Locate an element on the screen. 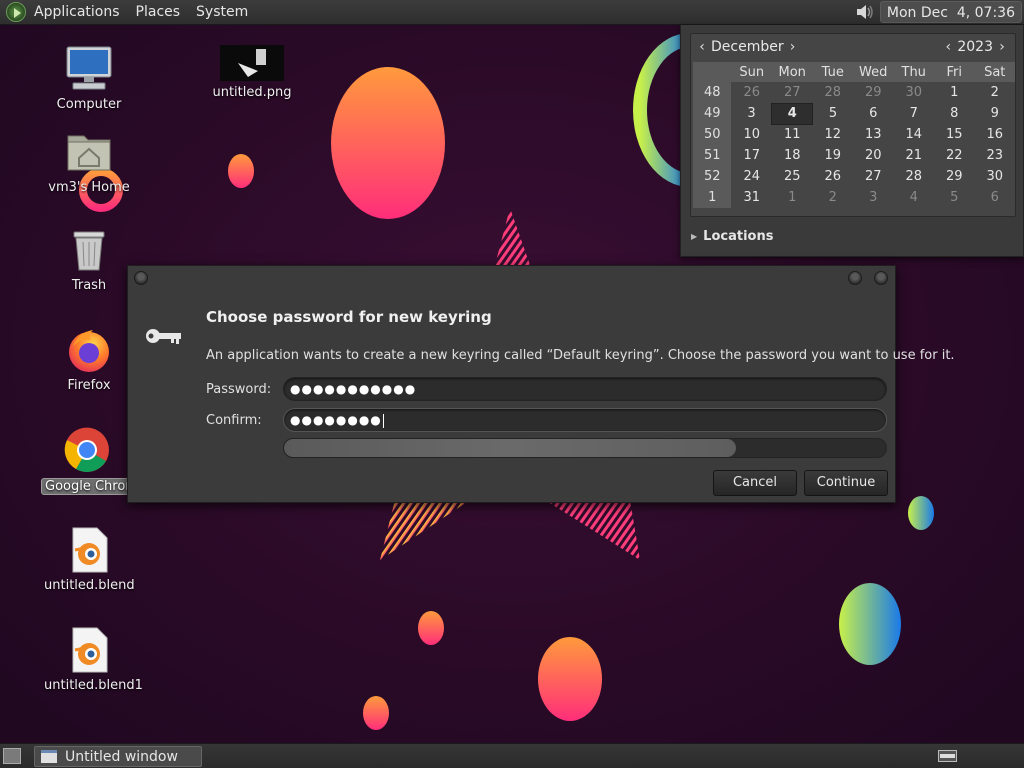 The image size is (1024, 768). clock-button: Mon Dec 4, 07:36 is located at coordinates (950, 12).